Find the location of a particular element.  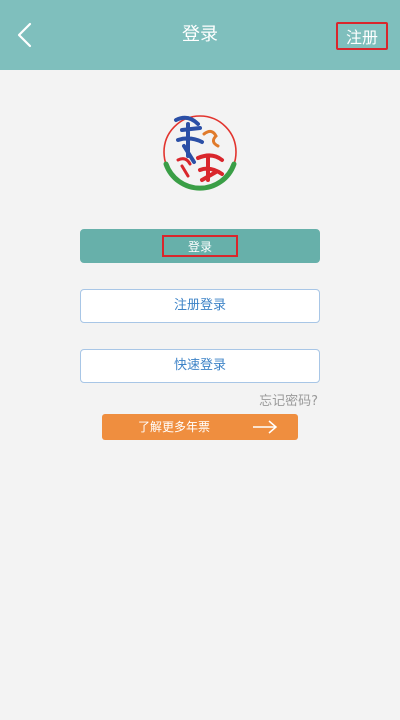

app-logo is located at coordinates (200, 151).